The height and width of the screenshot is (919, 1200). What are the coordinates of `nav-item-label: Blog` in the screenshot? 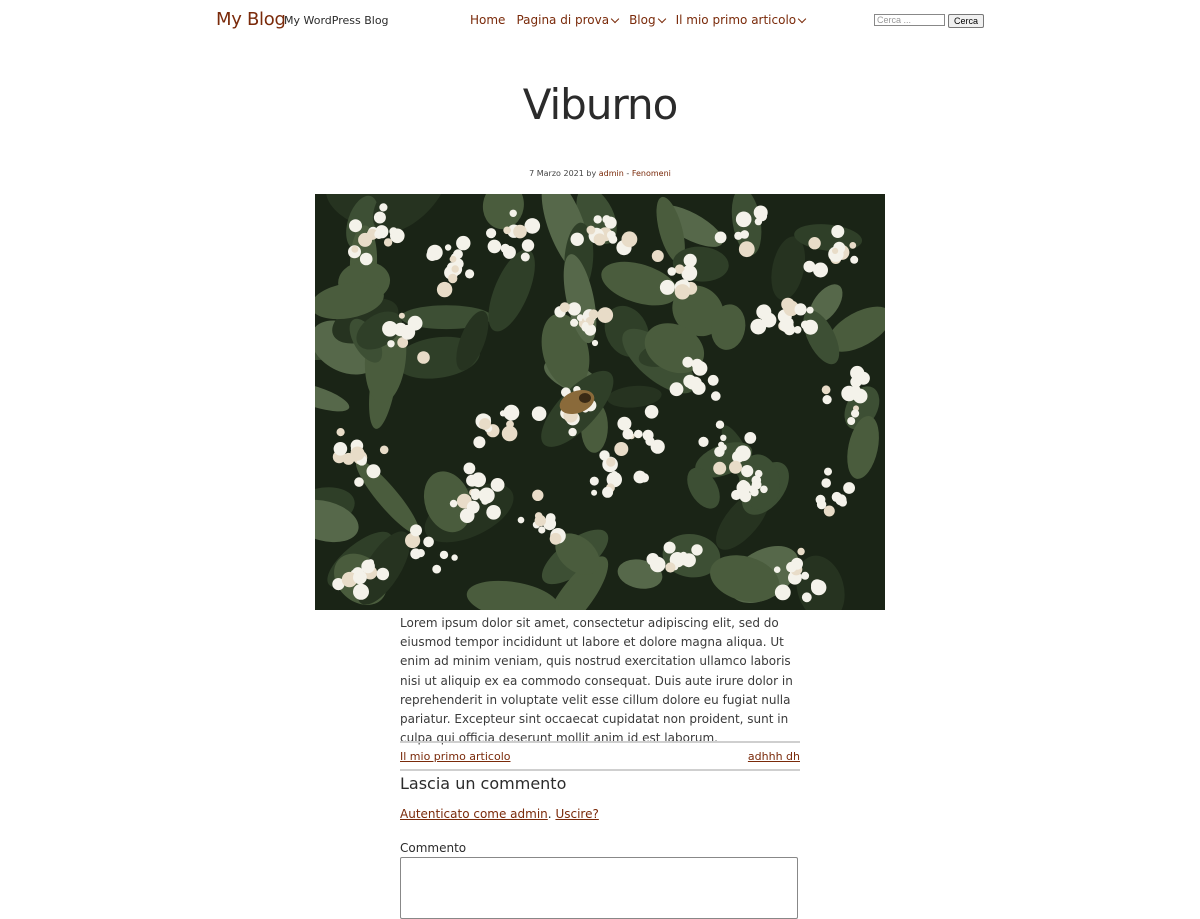 It's located at (642, 20).